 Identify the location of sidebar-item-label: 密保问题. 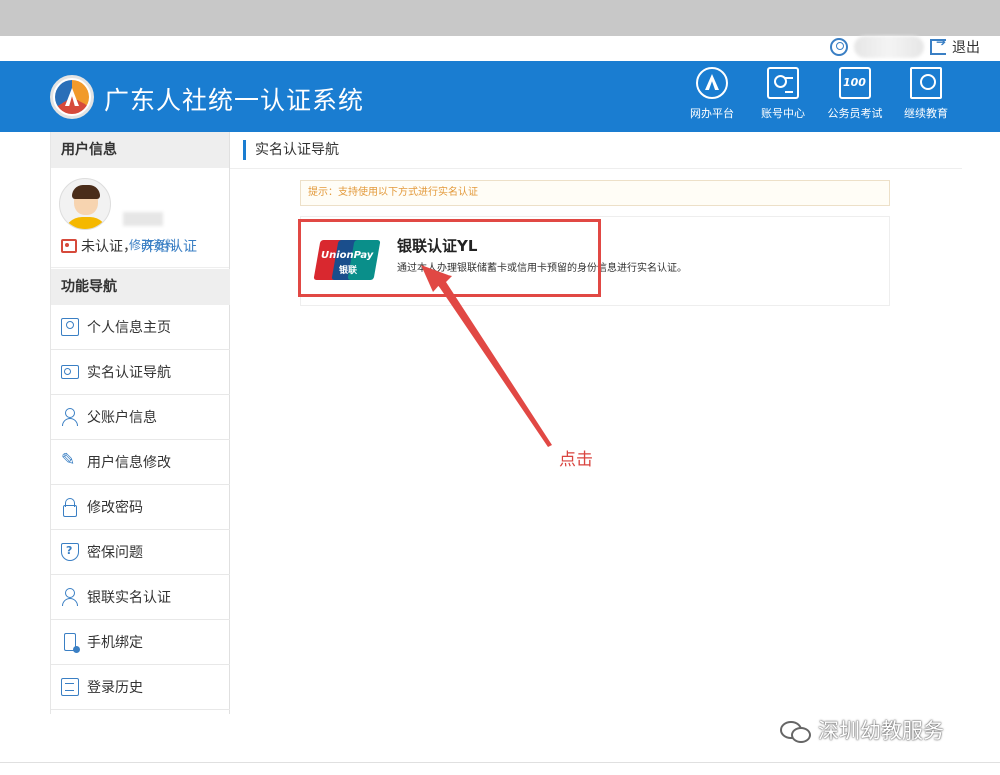
(115, 553).